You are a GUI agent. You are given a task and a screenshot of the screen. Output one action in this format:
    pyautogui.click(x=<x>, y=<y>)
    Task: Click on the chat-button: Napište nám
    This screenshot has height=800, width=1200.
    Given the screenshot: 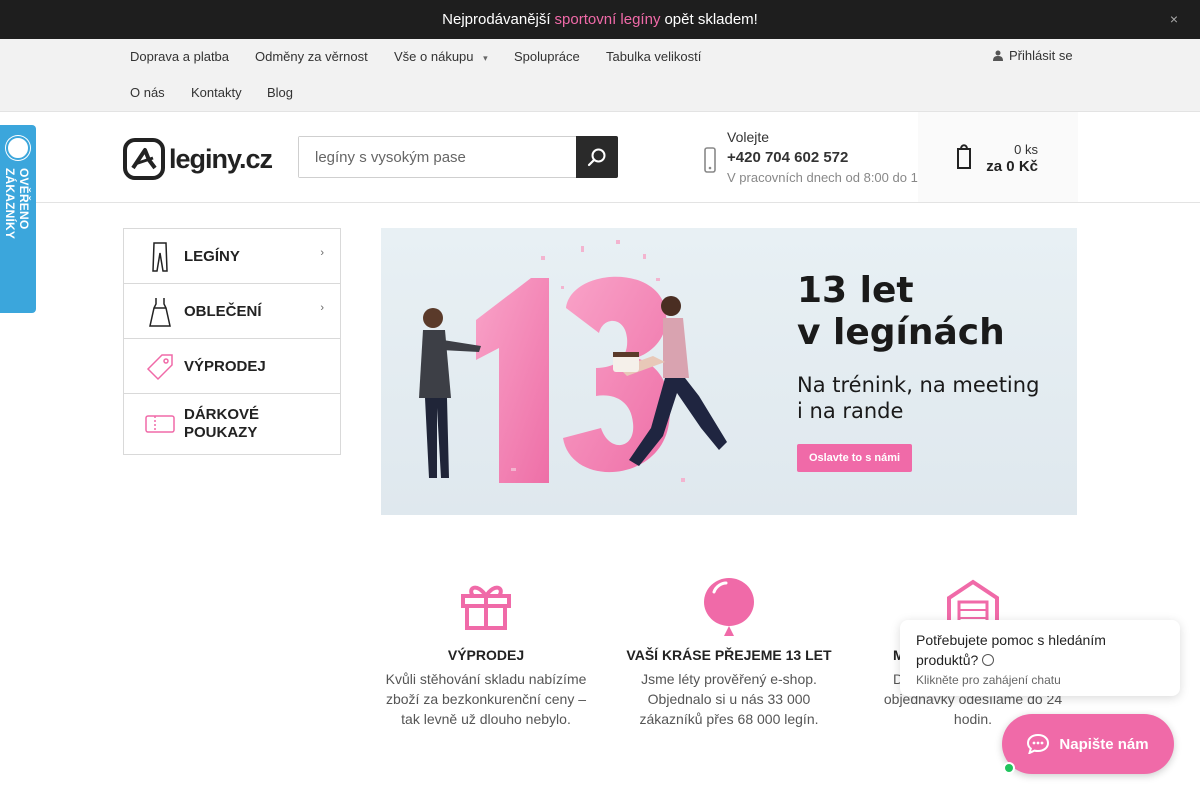 What is the action you would take?
    pyautogui.click(x=1088, y=744)
    